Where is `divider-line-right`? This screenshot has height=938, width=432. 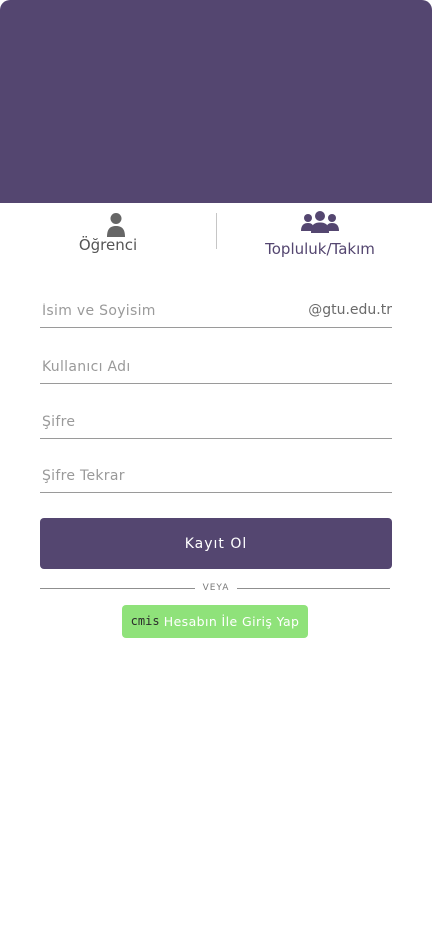 divider-line-right is located at coordinates (313, 588).